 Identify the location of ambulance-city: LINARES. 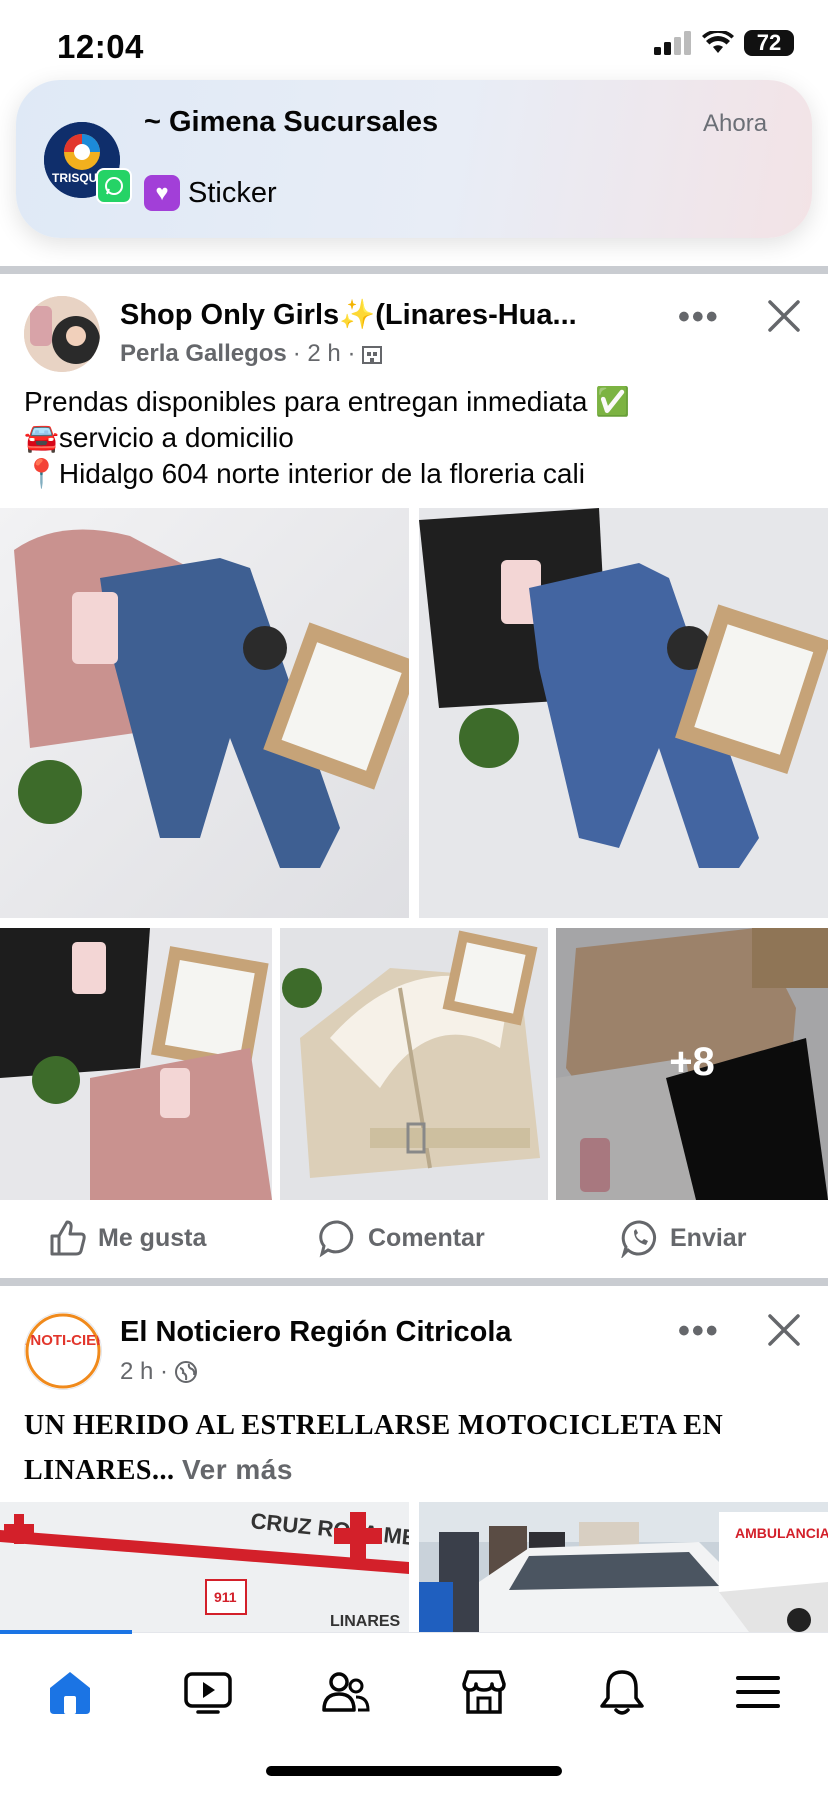
(365, 1621).